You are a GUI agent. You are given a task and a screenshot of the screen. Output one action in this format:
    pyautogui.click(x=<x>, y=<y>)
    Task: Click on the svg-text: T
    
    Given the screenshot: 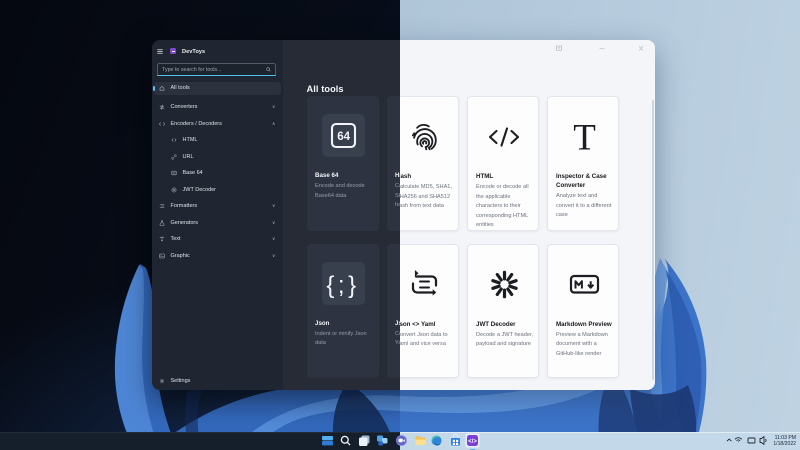 What is the action you would take?
    pyautogui.click(x=584, y=138)
    